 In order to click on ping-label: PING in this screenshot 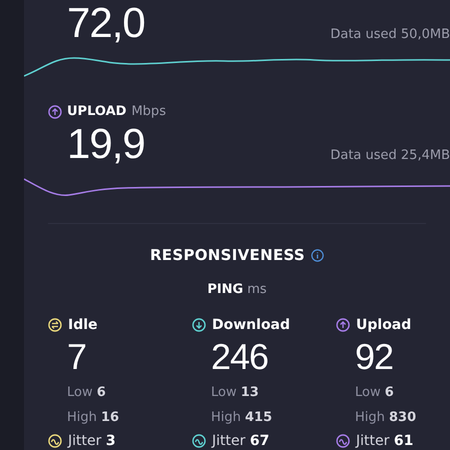, I will do `click(225, 289)`.